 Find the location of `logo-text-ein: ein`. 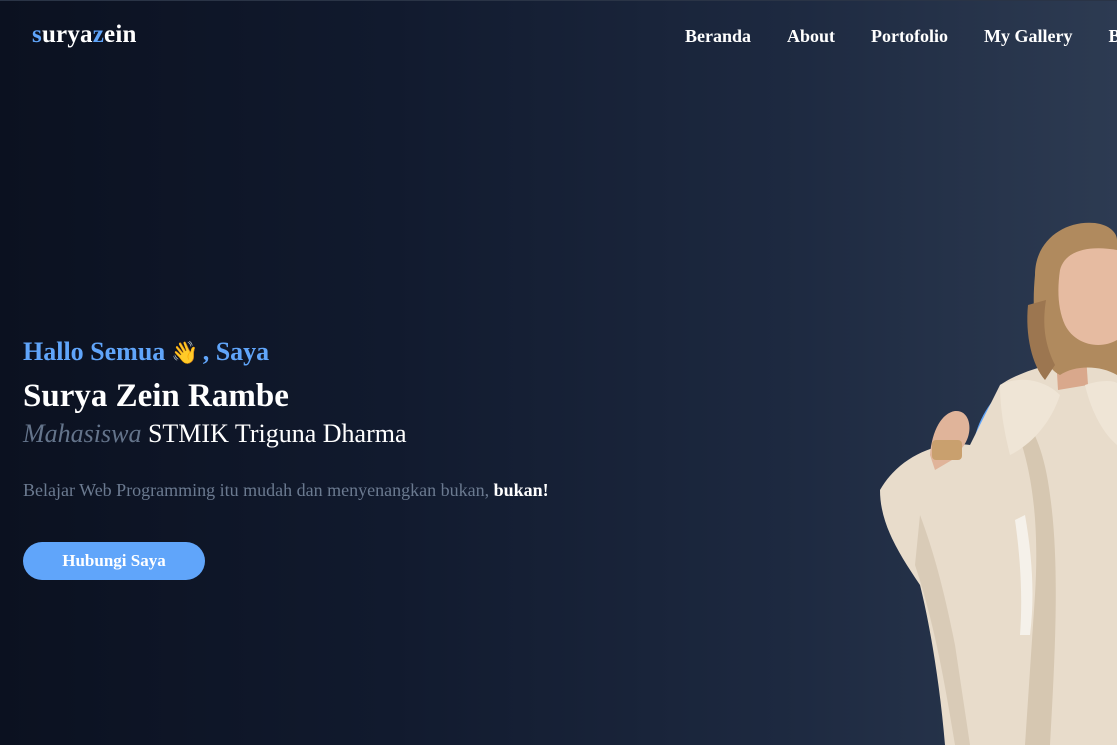

logo-text-ein: ein is located at coordinates (120, 34).